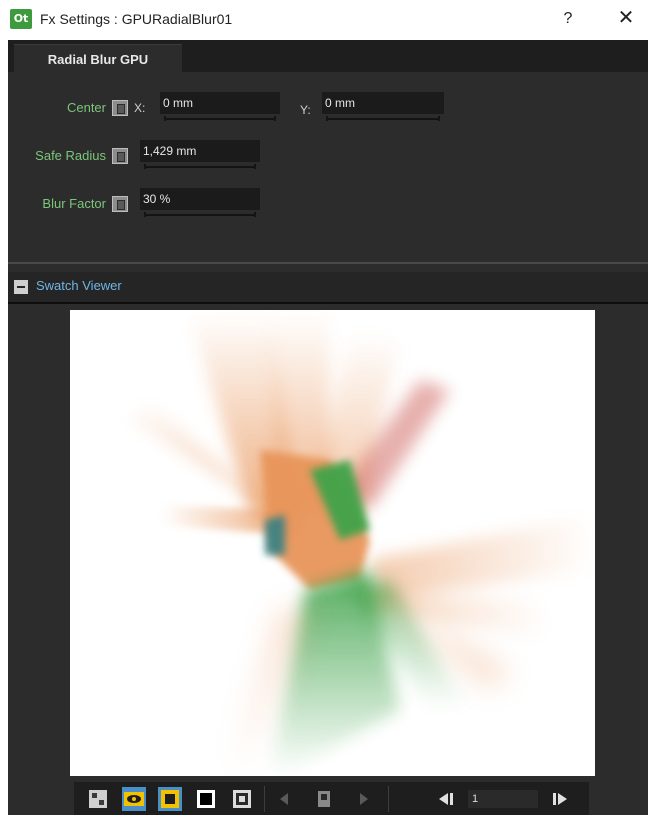  I want to click on window-title: Fx Settings : GPURadialBlur01, so click(136, 19).